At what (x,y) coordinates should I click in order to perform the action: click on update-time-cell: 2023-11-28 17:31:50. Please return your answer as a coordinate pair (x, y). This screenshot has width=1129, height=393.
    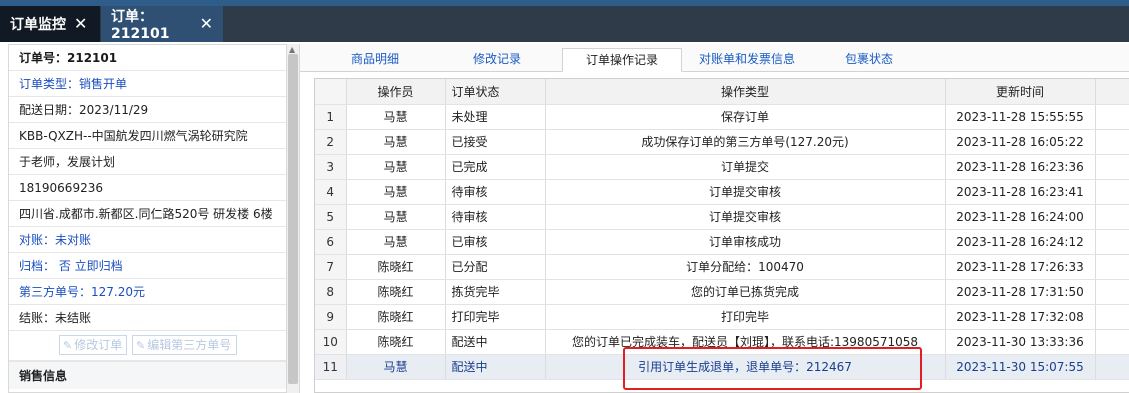
    Looking at the image, I should click on (1020, 292).